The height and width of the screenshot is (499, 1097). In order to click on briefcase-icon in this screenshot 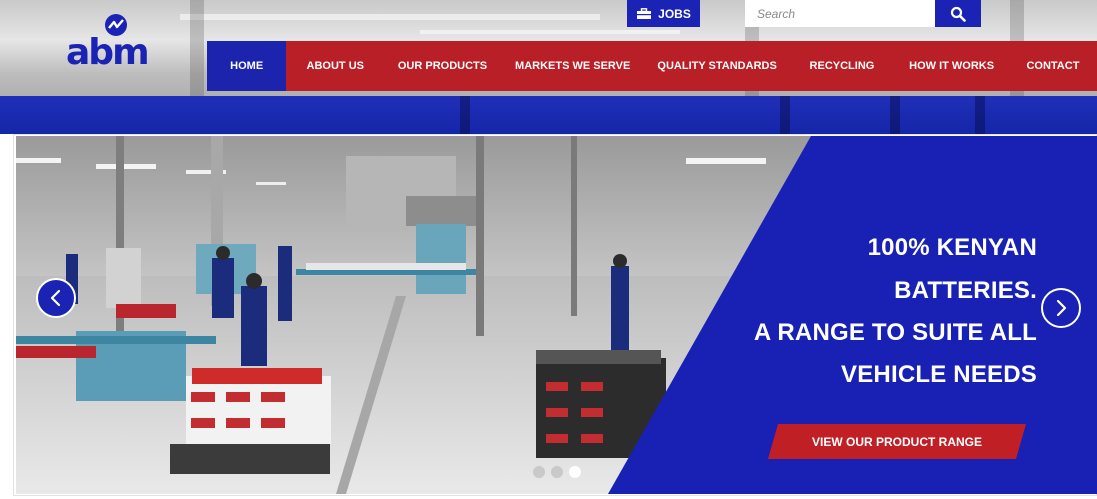, I will do `click(644, 13)`.